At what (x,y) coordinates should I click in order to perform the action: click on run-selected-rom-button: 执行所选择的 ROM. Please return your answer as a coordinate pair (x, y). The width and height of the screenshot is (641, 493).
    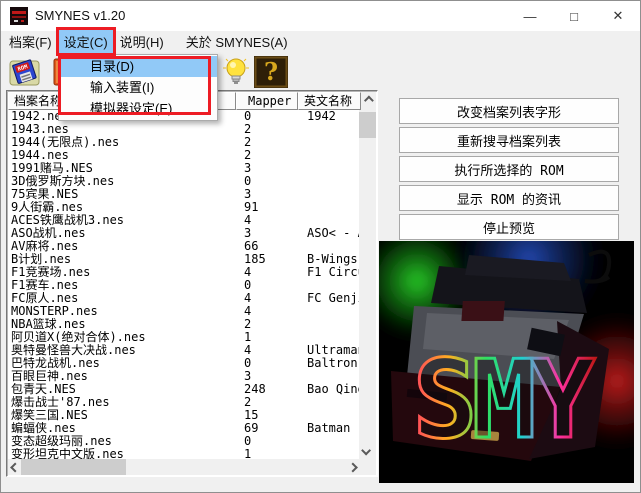
    Looking at the image, I should click on (509, 169).